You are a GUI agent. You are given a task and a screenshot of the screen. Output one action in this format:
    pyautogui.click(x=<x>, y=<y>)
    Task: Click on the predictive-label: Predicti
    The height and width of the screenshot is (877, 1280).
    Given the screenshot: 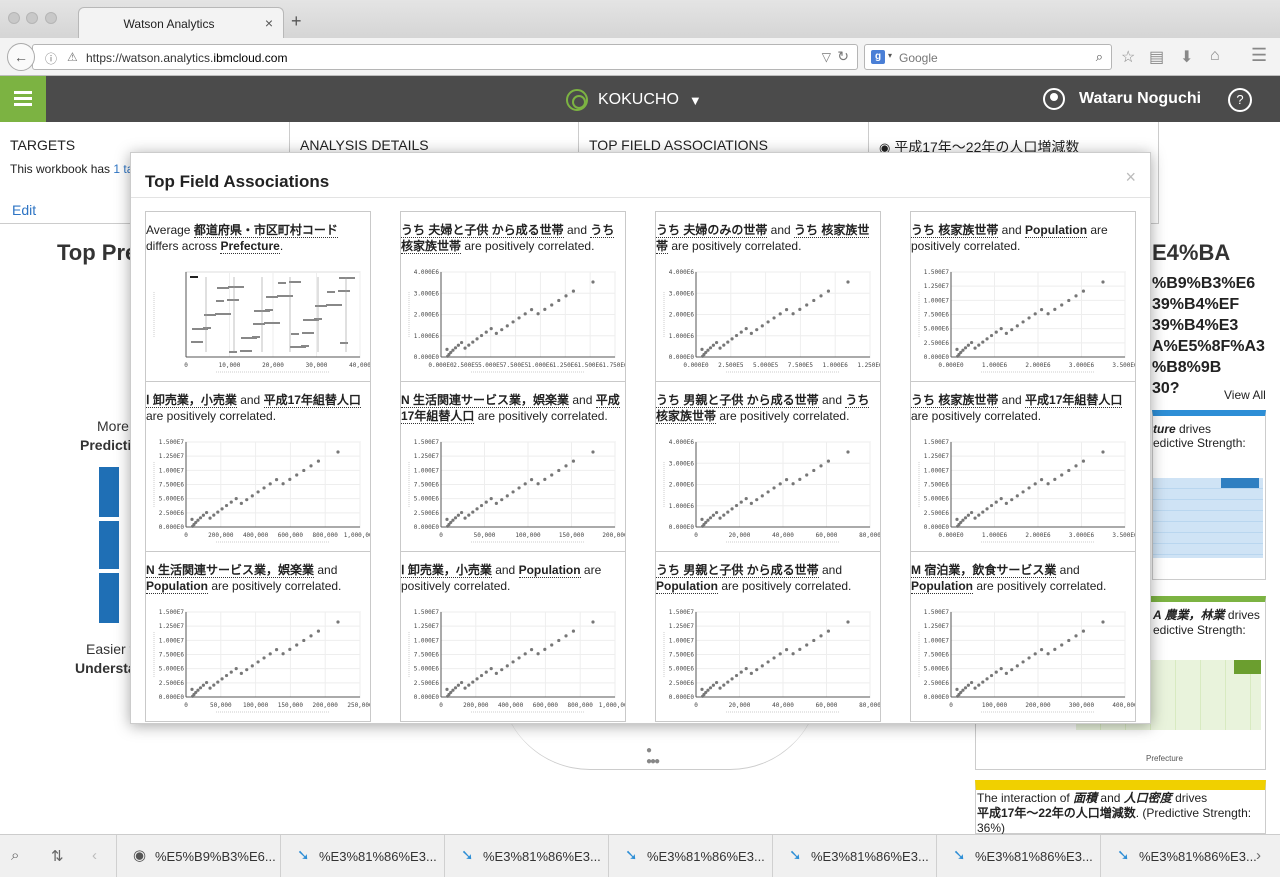 What is the action you would take?
    pyautogui.click(x=106, y=445)
    